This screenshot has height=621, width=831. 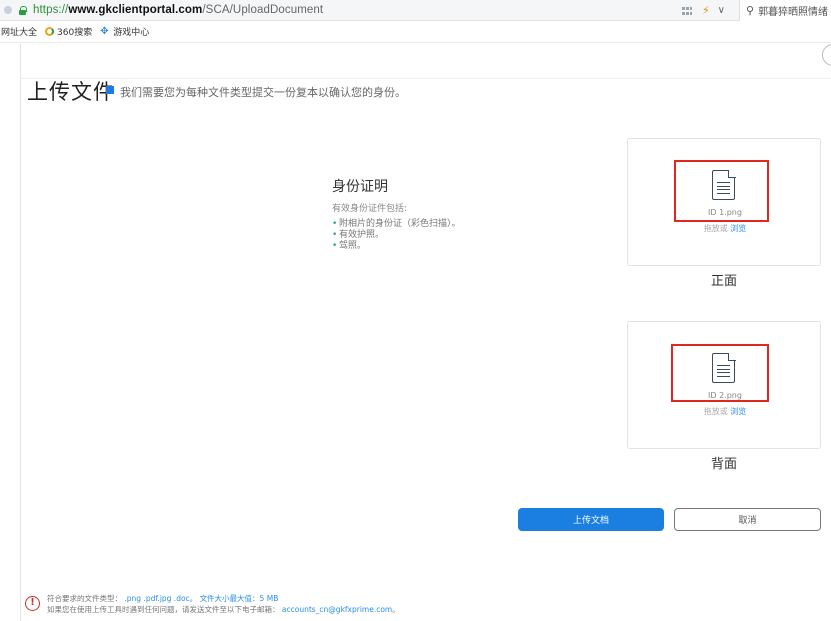 What do you see at coordinates (591, 519) in the screenshot?
I see `upload-document-button: 上传文档` at bounding box center [591, 519].